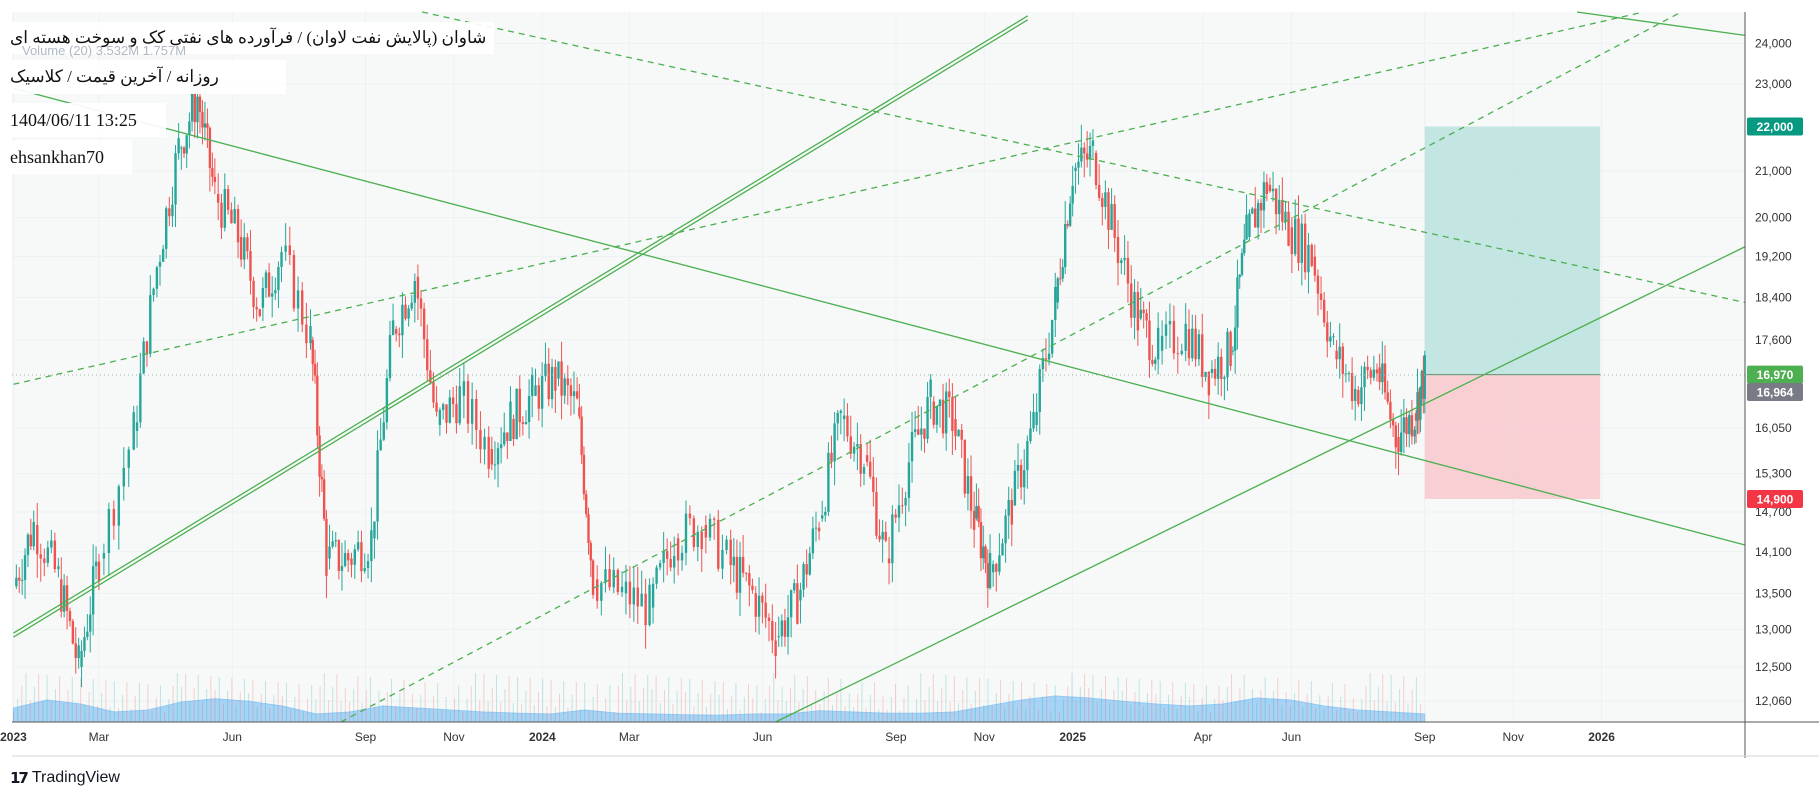 This screenshot has height=798, width=1819. Describe the element at coordinates (1773, 257) in the screenshot. I see `y-tick-label: 19,200` at that location.